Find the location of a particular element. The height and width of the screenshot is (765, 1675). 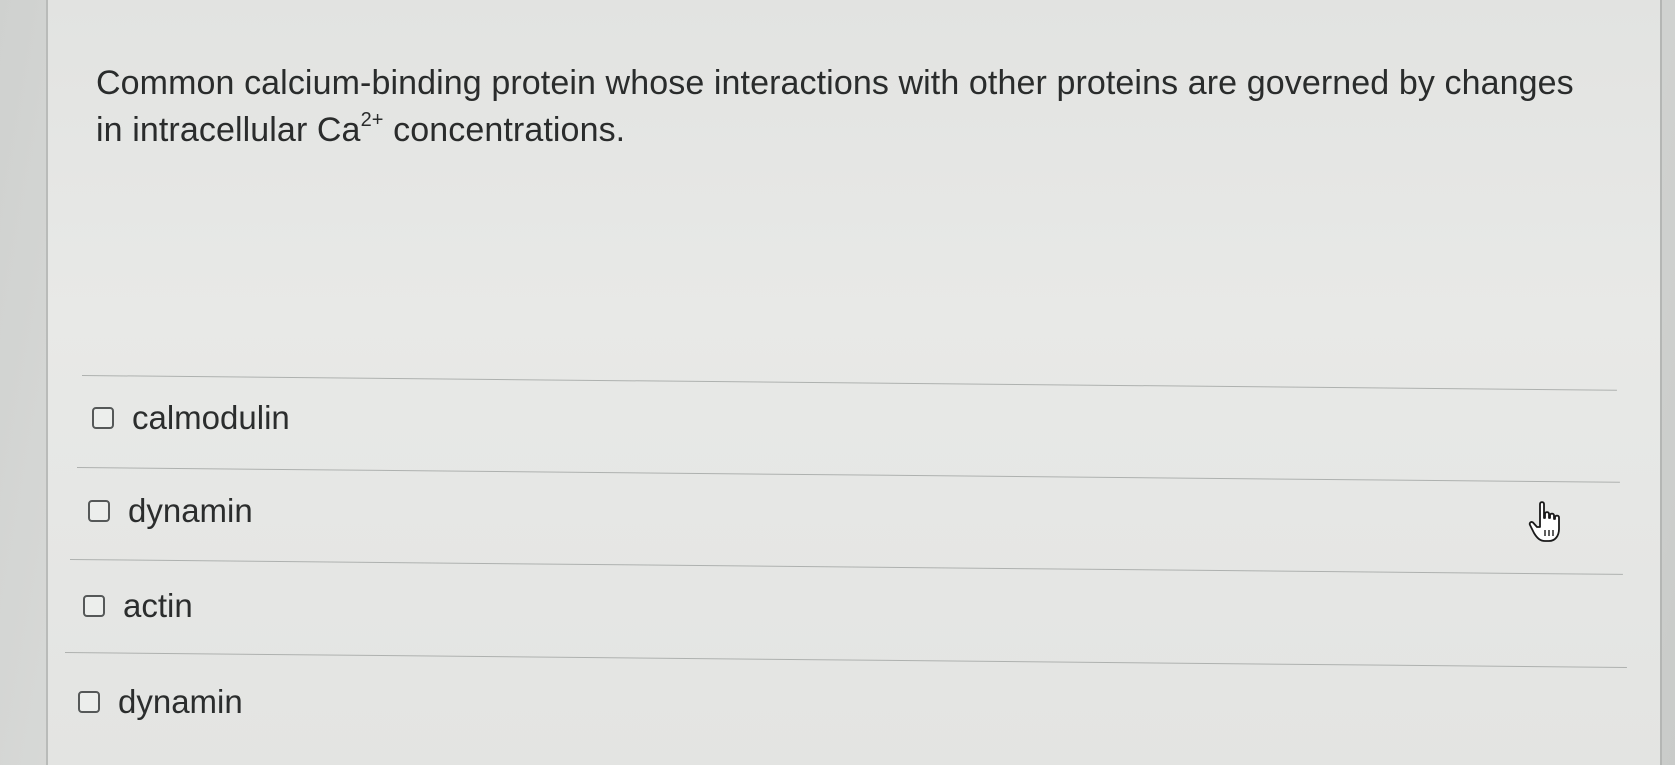

option-dynamin: dynamin is located at coordinates (170, 511).